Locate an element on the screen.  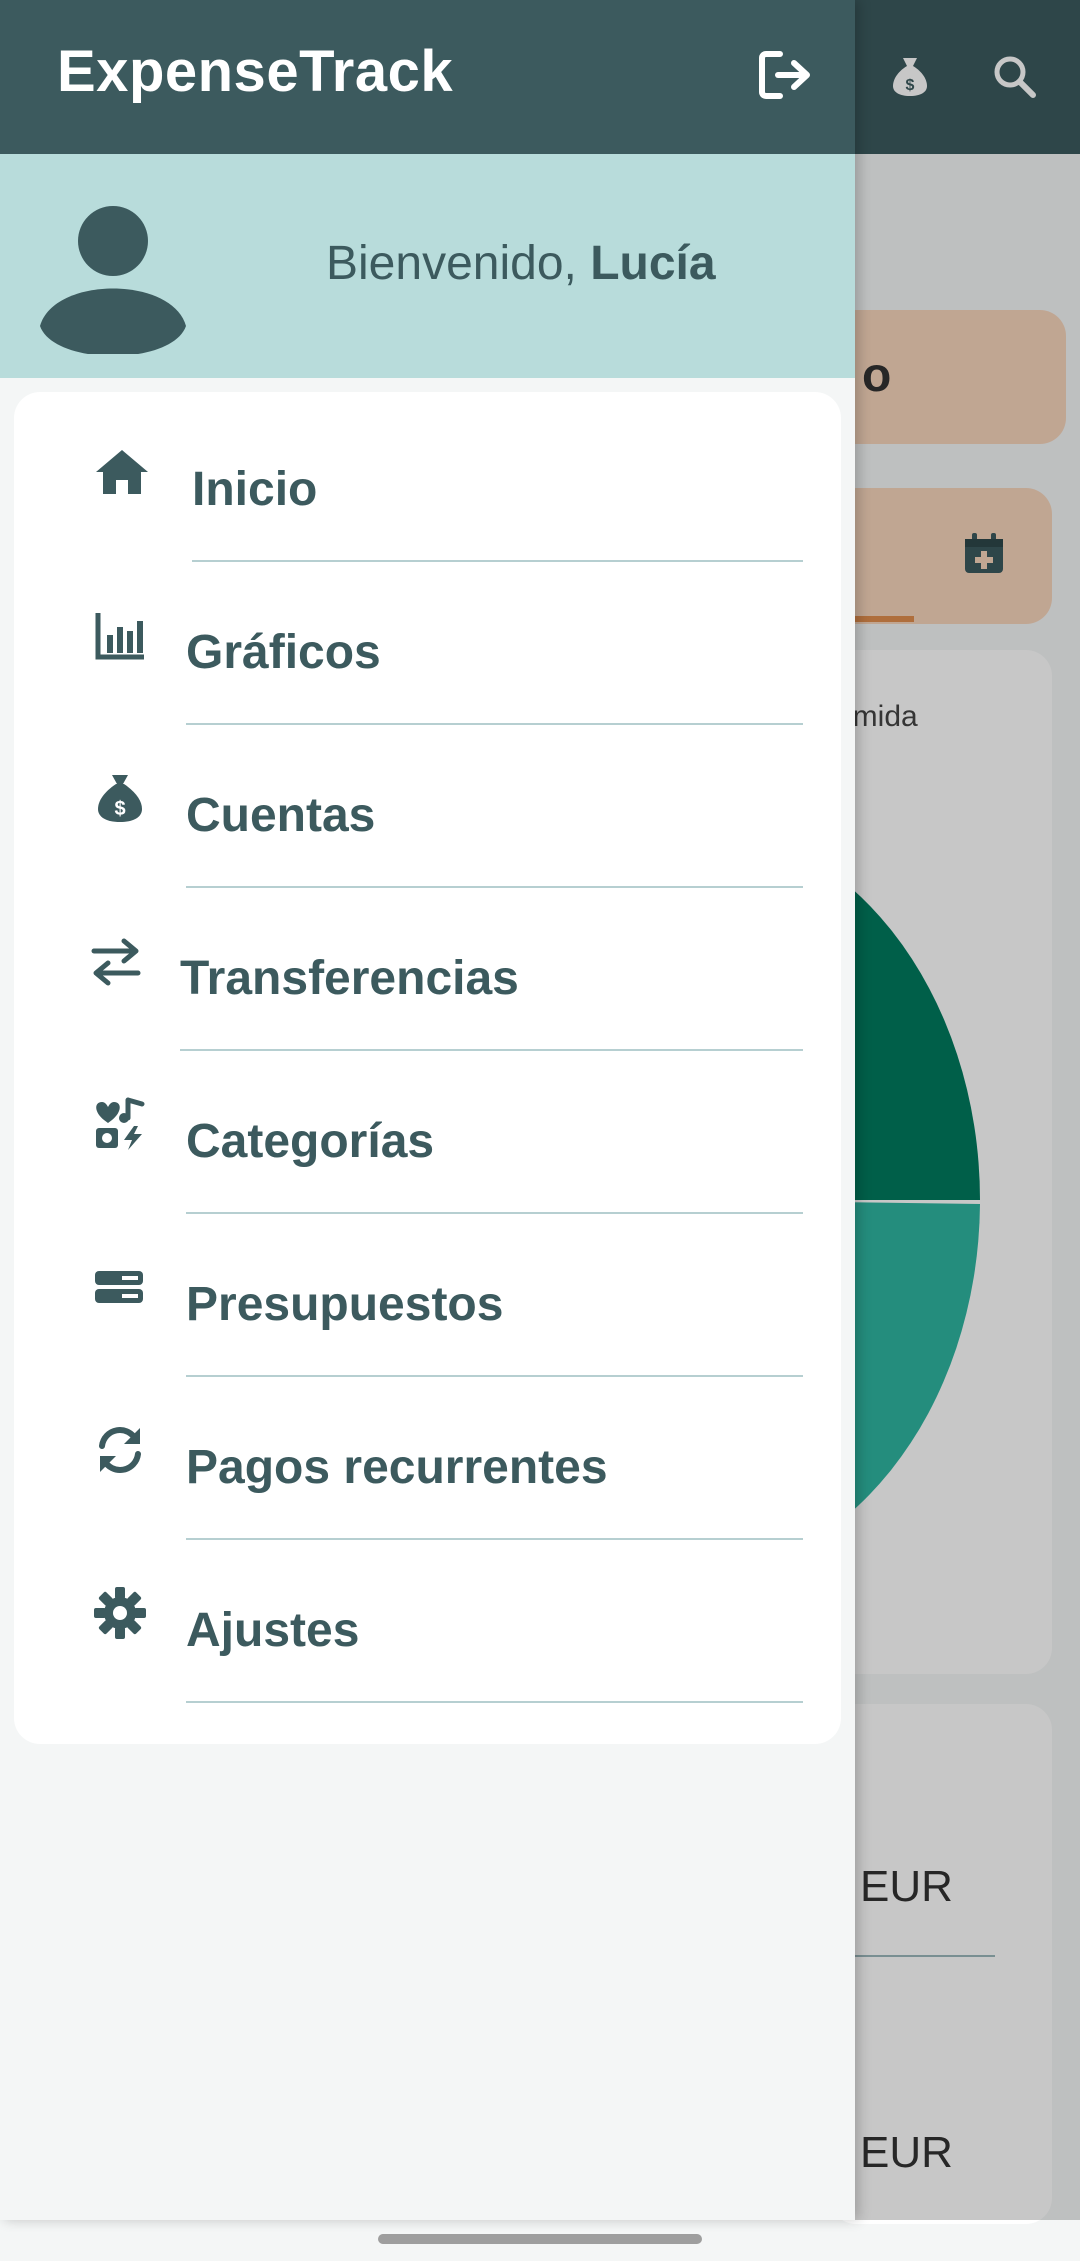
menu-item-presupuestos: Presupuestos is located at coordinates (427, 1292).